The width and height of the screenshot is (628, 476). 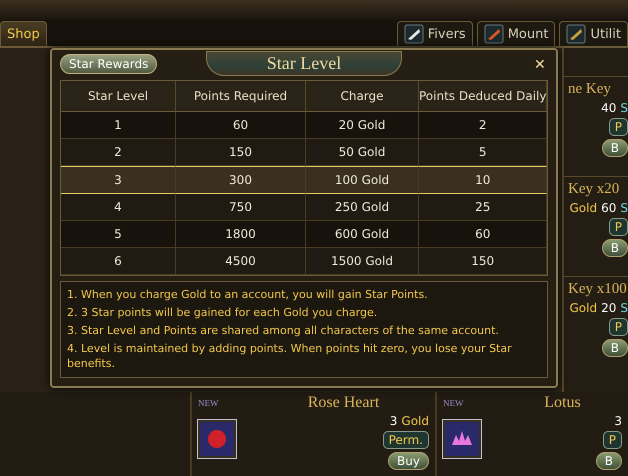 What do you see at coordinates (362, 152) in the screenshot?
I see `table-cell: 50 Gold` at bounding box center [362, 152].